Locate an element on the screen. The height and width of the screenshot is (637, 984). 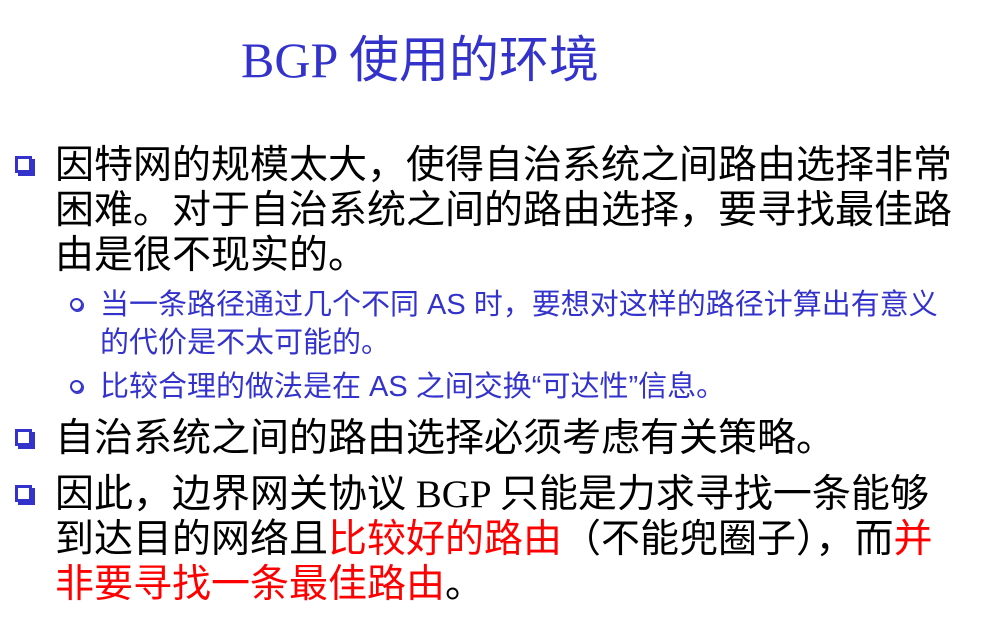
highlight-text-1: 比较好的路由 is located at coordinates (445, 539).